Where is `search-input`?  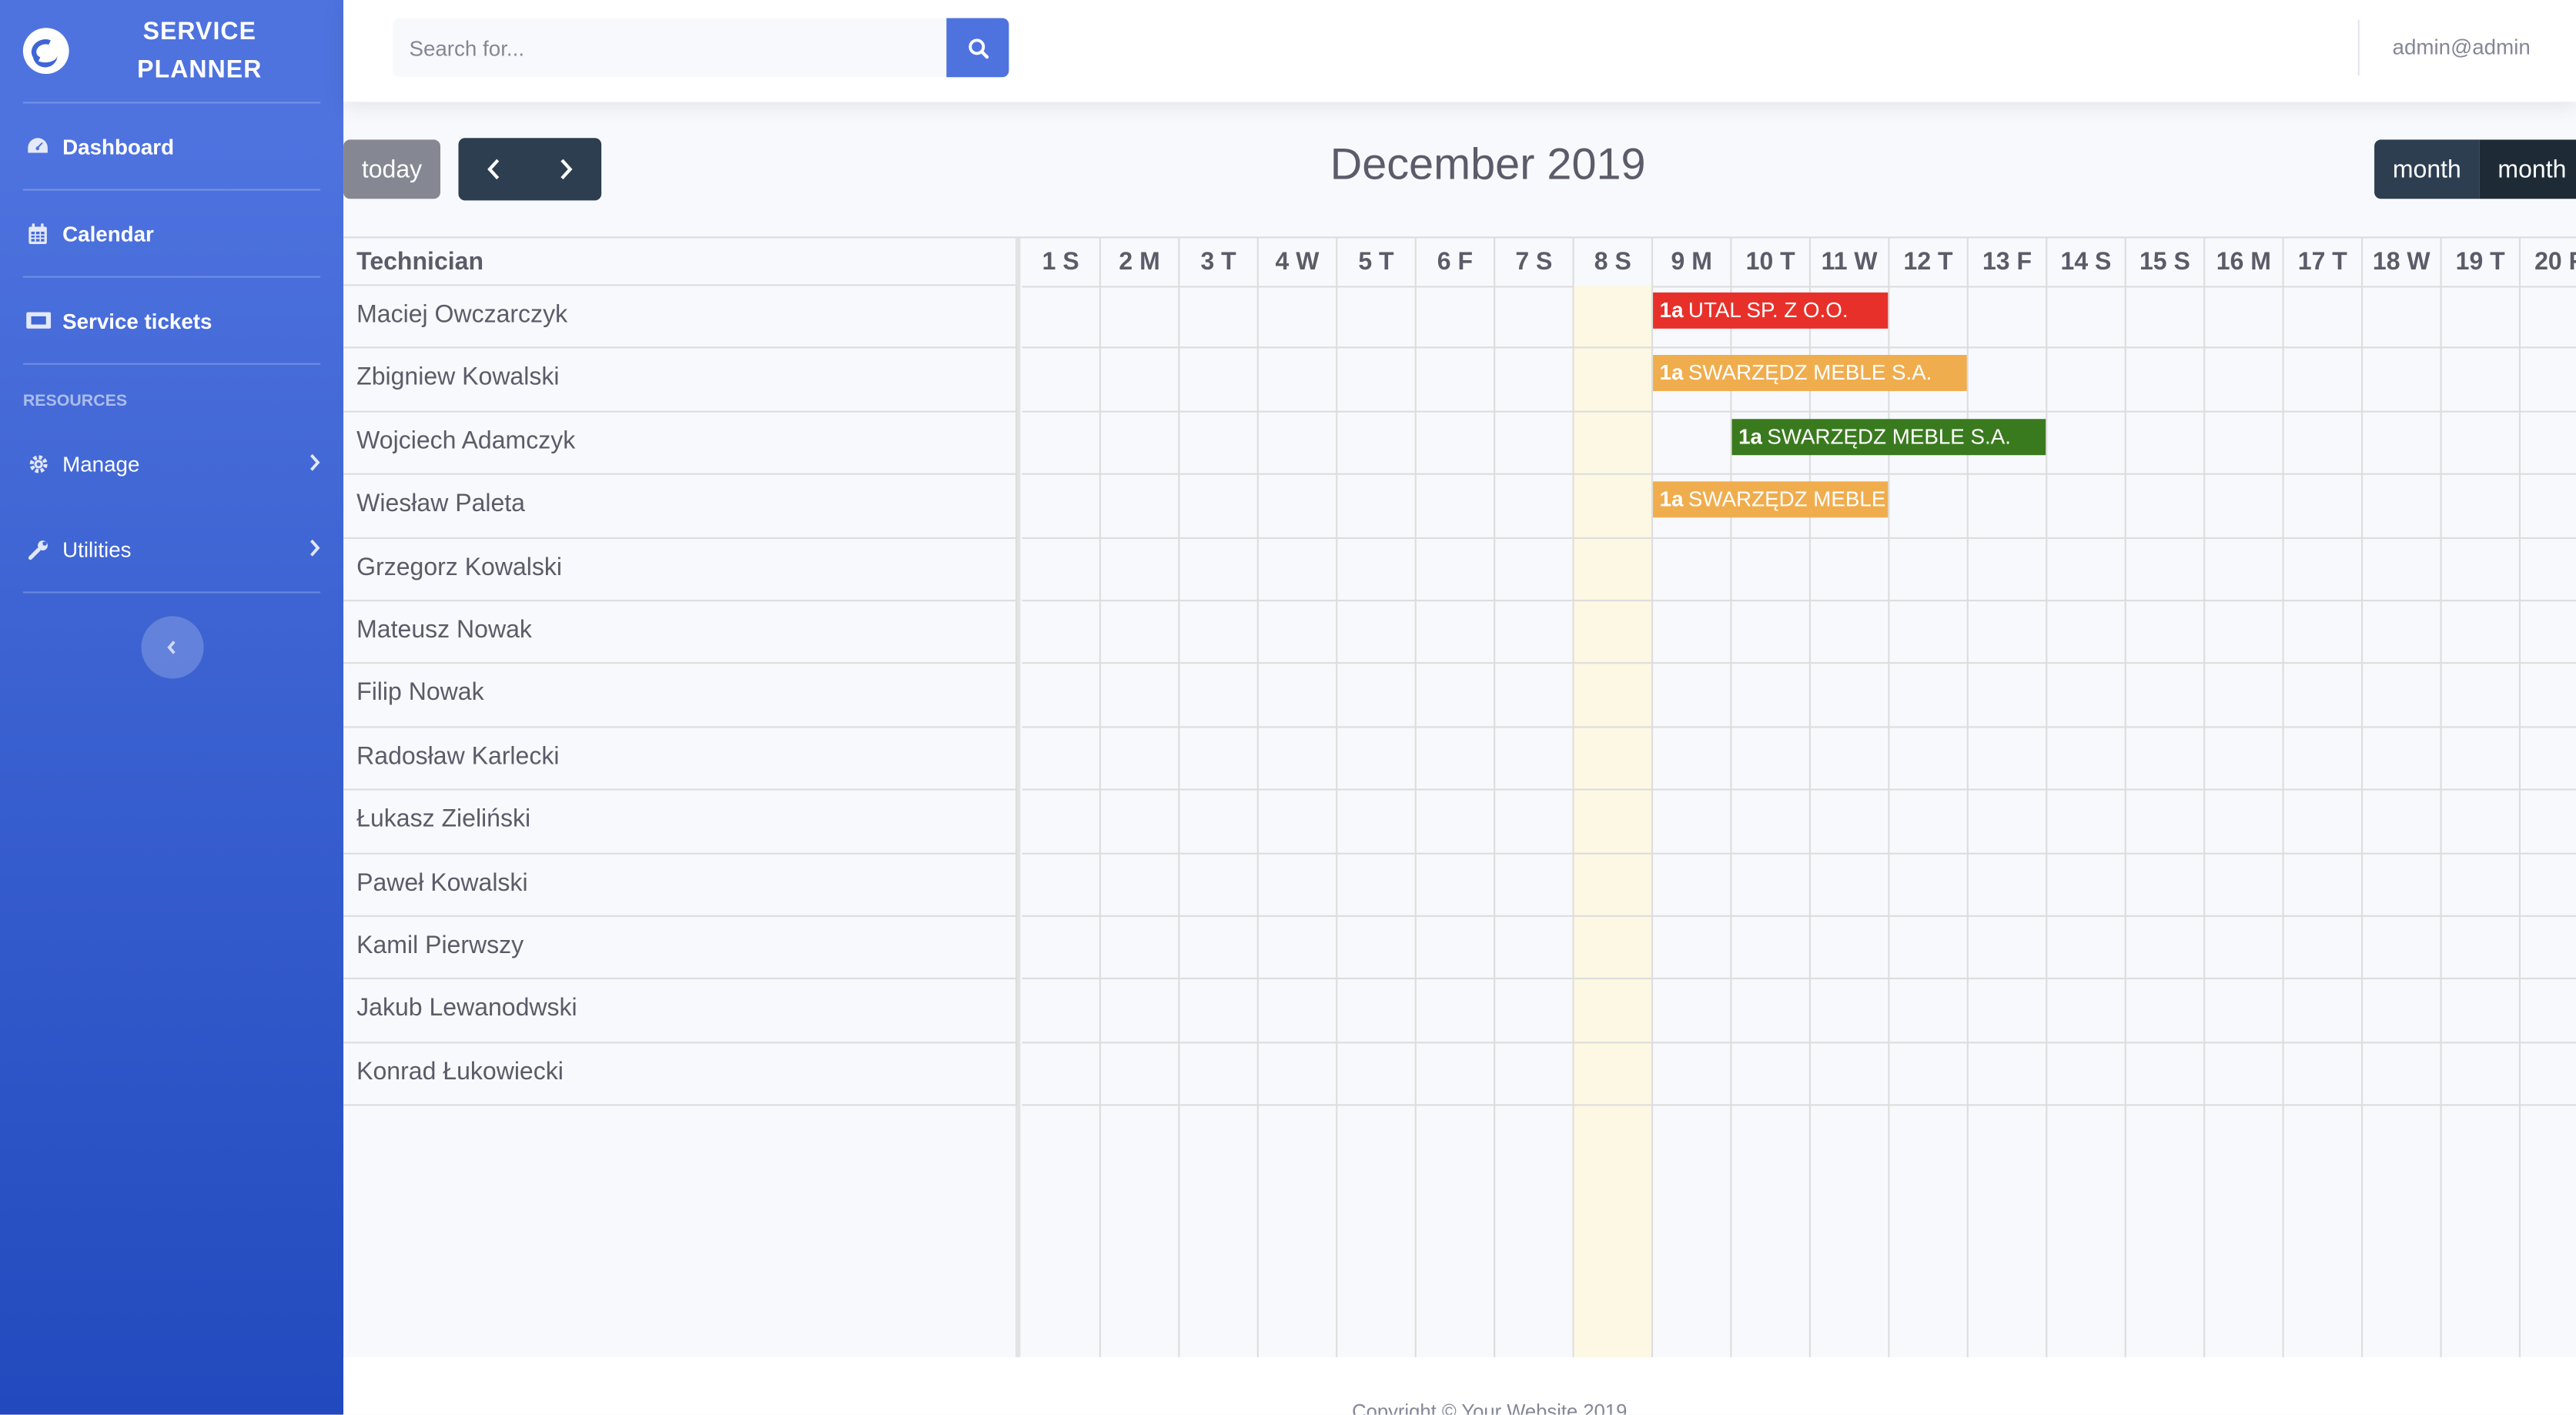 search-input is located at coordinates (670, 48).